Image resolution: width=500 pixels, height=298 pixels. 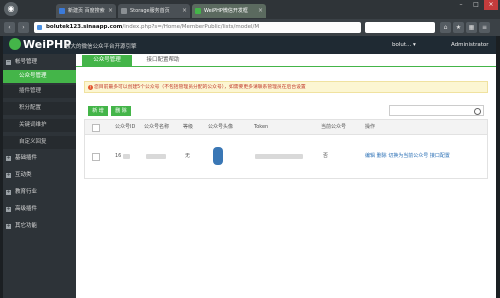 What do you see at coordinates (279, 156) in the screenshot?
I see `redacted-token` at bounding box center [279, 156].